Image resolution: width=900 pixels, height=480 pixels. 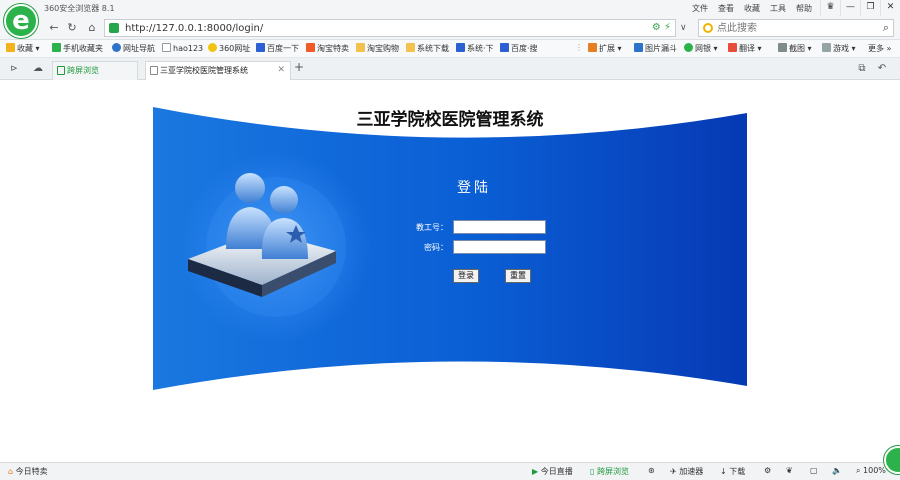 What do you see at coordinates (700, 8) in the screenshot?
I see `menu-file: 文件` at bounding box center [700, 8].